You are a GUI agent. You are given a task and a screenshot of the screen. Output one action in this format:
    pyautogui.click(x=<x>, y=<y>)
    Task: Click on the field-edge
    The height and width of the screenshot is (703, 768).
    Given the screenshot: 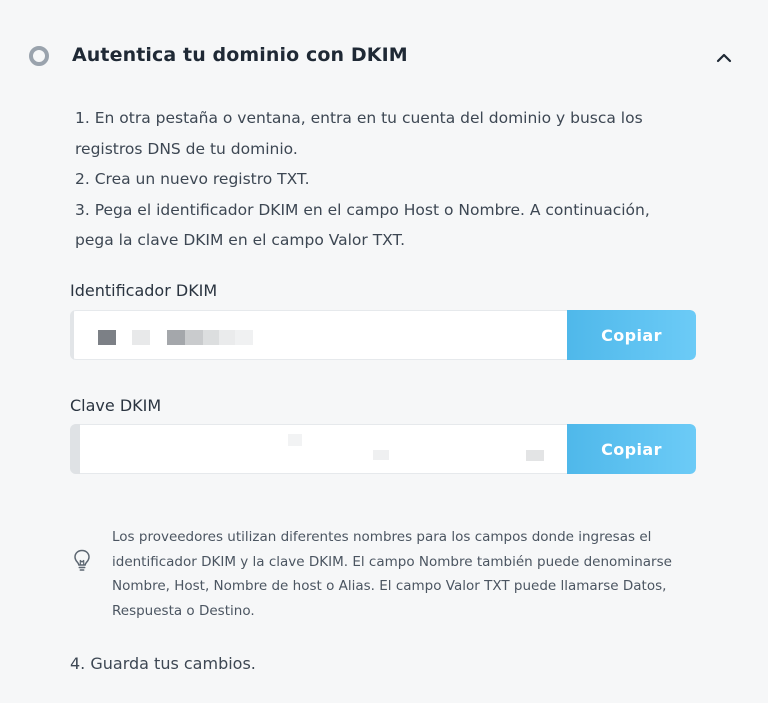 What is the action you would take?
    pyautogui.click(x=72, y=335)
    